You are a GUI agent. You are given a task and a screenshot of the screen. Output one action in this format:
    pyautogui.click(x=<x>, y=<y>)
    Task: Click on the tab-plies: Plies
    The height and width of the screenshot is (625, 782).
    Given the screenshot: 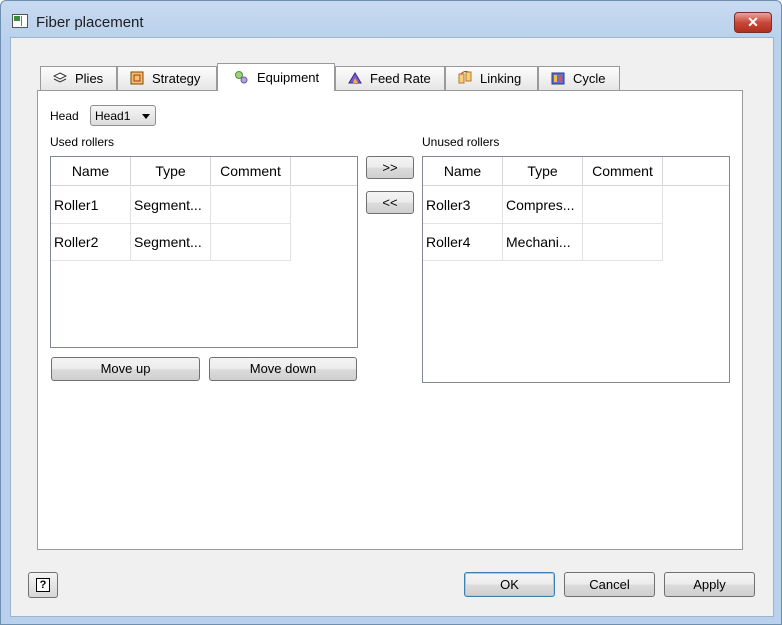 What is the action you would take?
    pyautogui.click(x=78, y=78)
    